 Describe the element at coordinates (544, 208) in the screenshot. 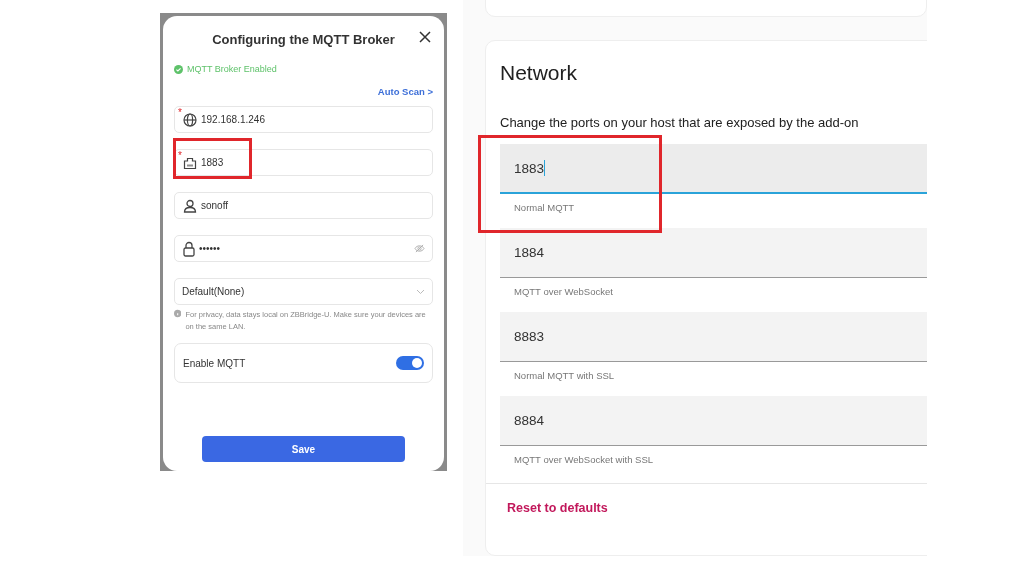

I see `helper-text: Normal MQTT` at that location.